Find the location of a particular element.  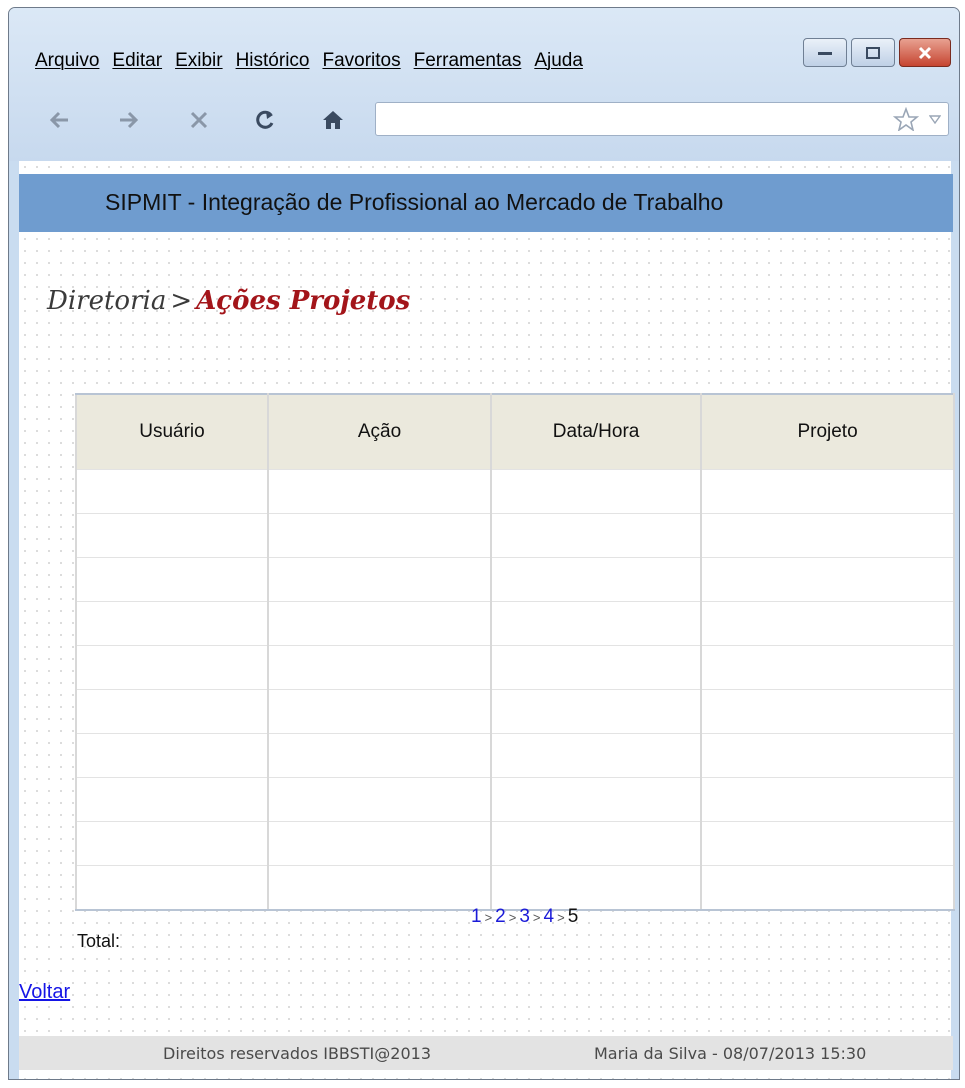

forward-button is located at coordinates (129, 120).